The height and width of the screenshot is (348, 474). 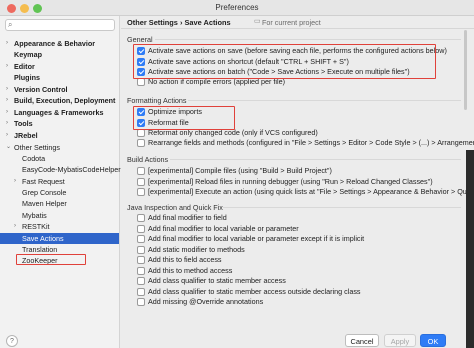 What do you see at coordinates (185, 259) in the screenshot?
I see `option-label: Add this to field access` at bounding box center [185, 259].